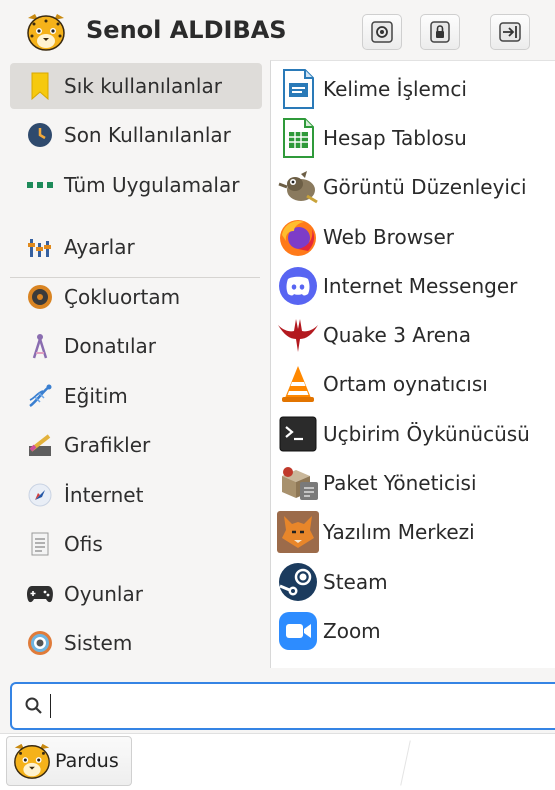 This screenshot has height=790, width=555. Describe the element at coordinates (395, 89) in the screenshot. I see `app-label: Kelime İşlemci` at that location.